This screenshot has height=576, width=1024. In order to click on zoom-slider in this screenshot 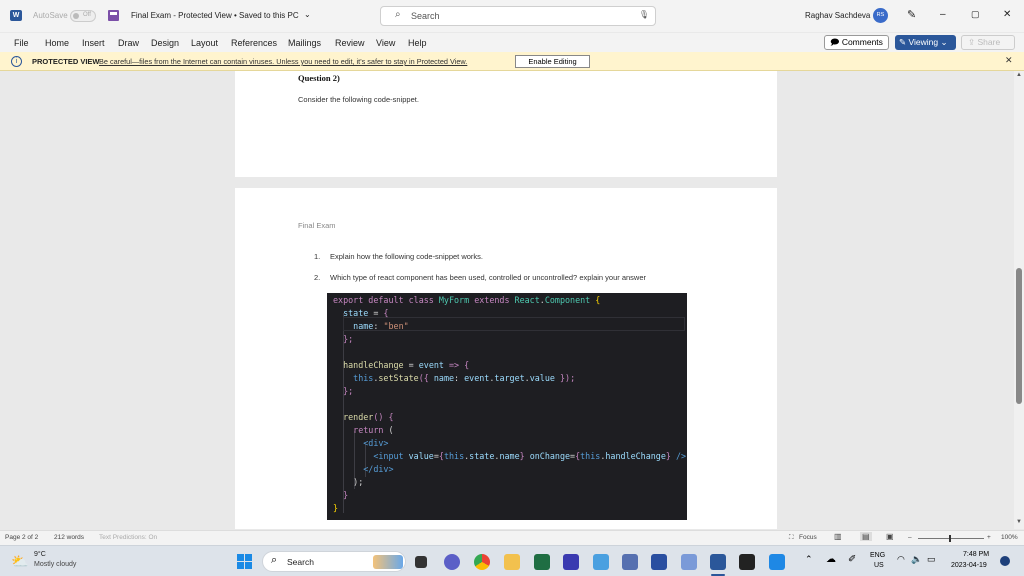, I will do `click(951, 538)`.